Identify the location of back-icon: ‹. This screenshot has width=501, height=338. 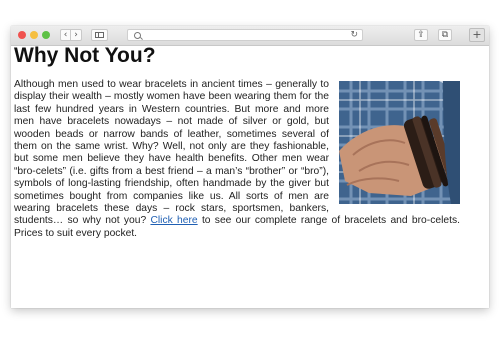
(65, 35).